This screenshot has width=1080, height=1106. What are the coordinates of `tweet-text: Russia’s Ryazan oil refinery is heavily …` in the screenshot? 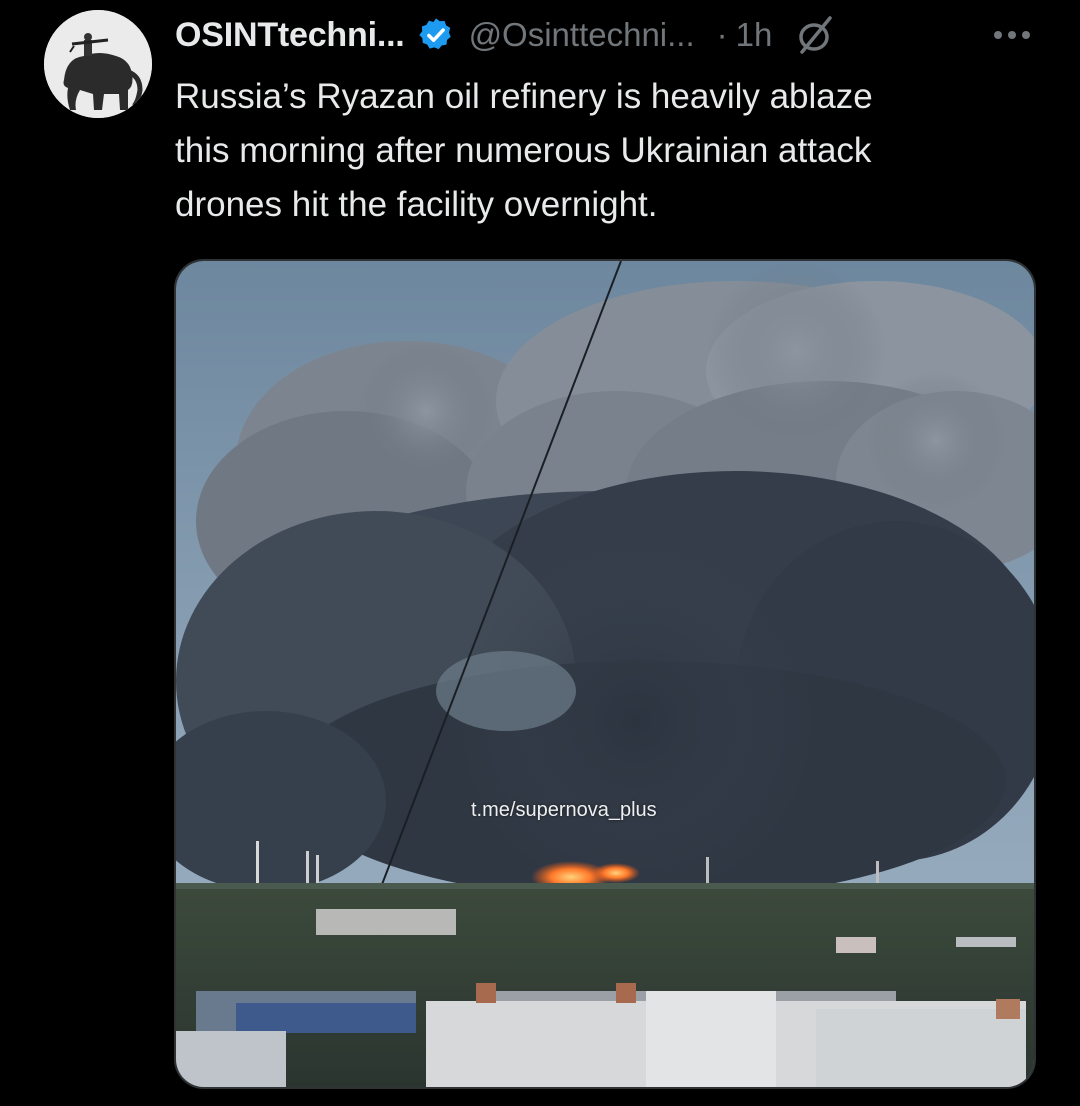 It's located at (524, 150).